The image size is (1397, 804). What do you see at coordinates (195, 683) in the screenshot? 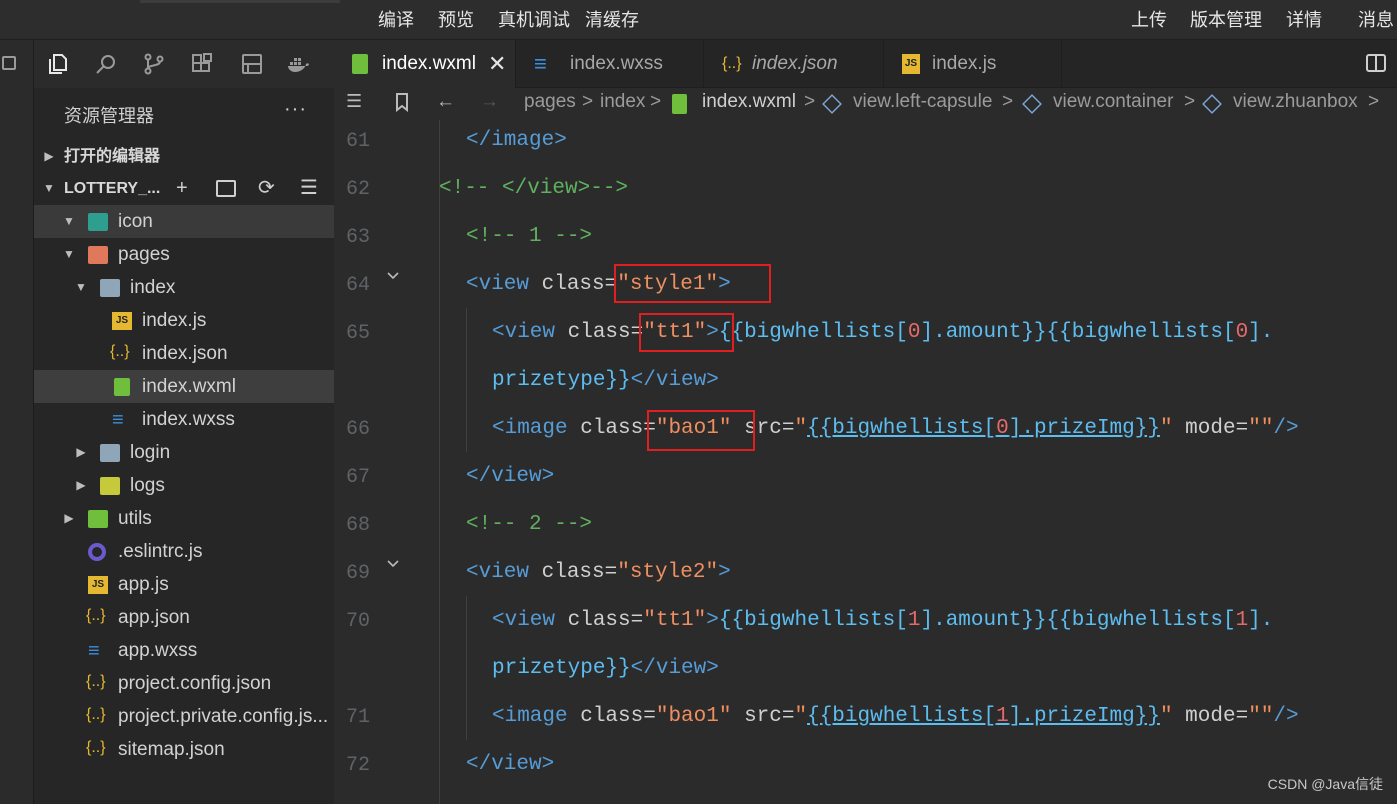
I see `tree-label: project.config.json` at bounding box center [195, 683].